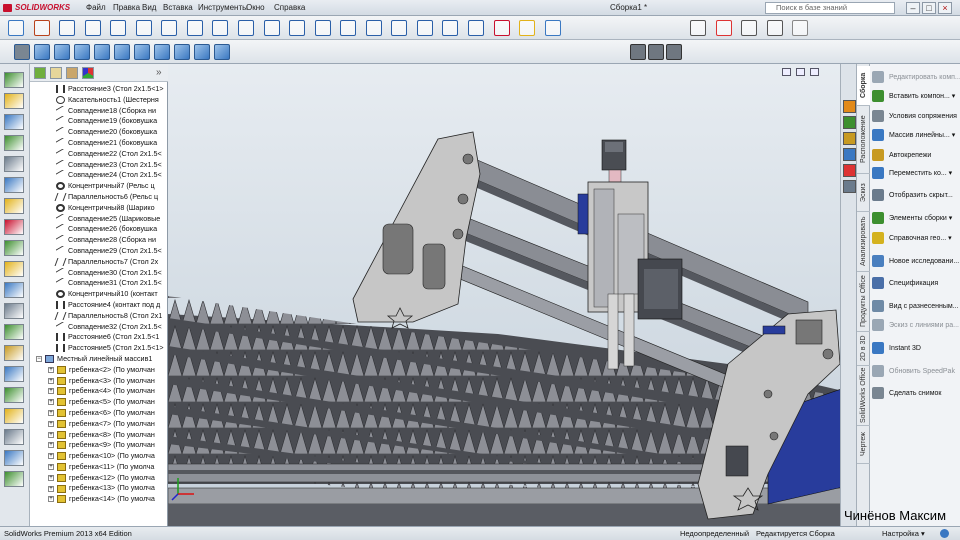 Image resolution: width=960 pixels, height=540 pixels. What do you see at coordinates (14, 458) in the screenshot?
I see `mirror-icon` at bounding box center [14, 458].